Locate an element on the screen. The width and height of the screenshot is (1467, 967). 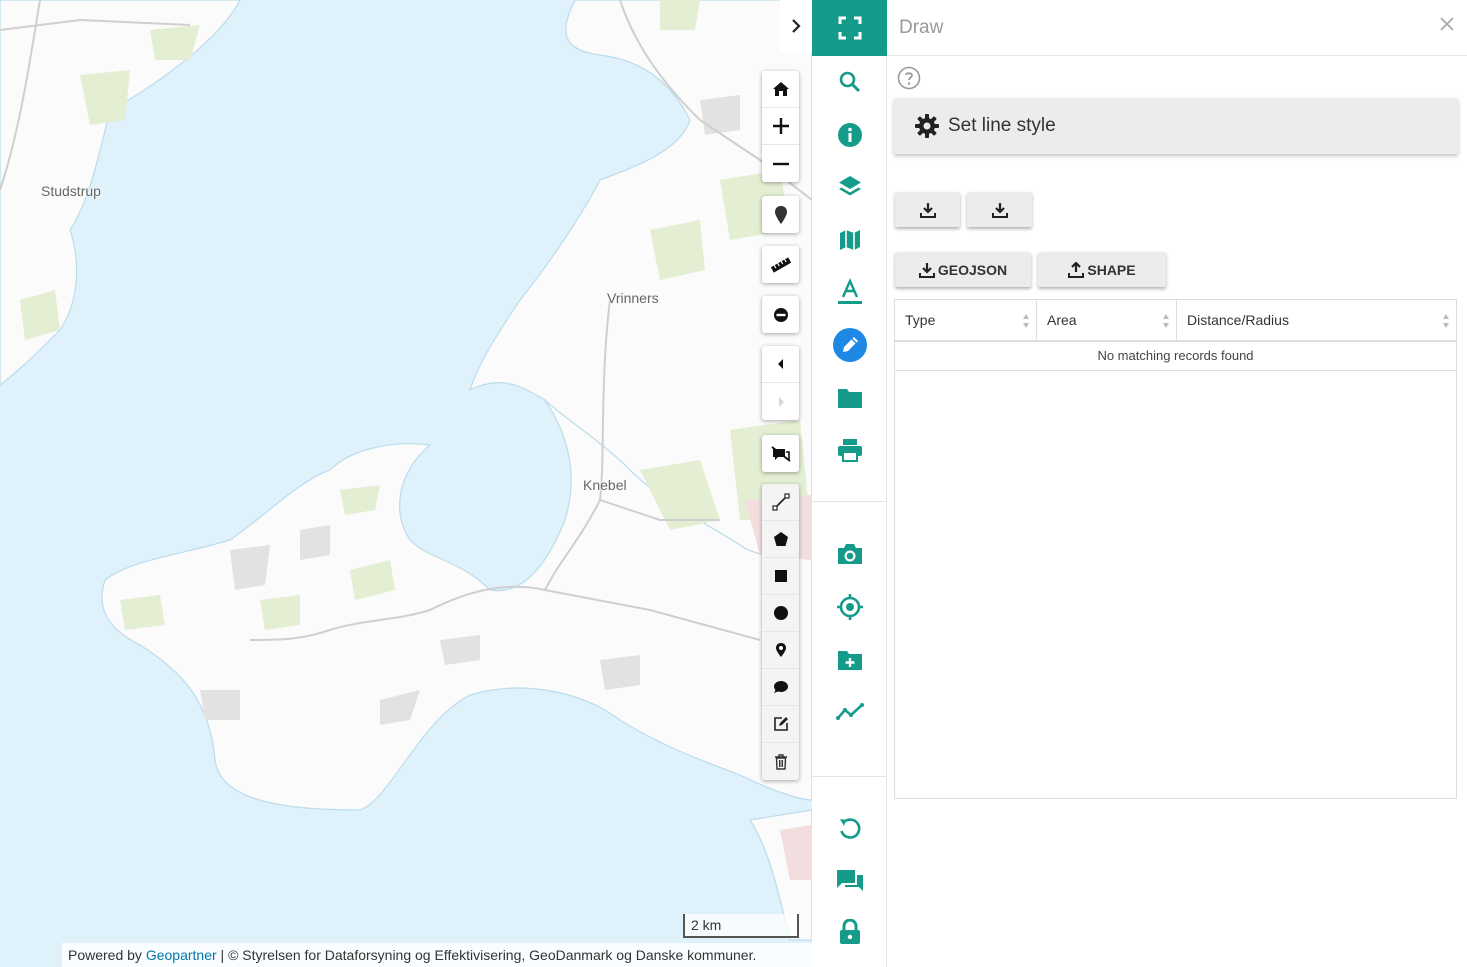
comment-icon is located at coordinates (780, 687).